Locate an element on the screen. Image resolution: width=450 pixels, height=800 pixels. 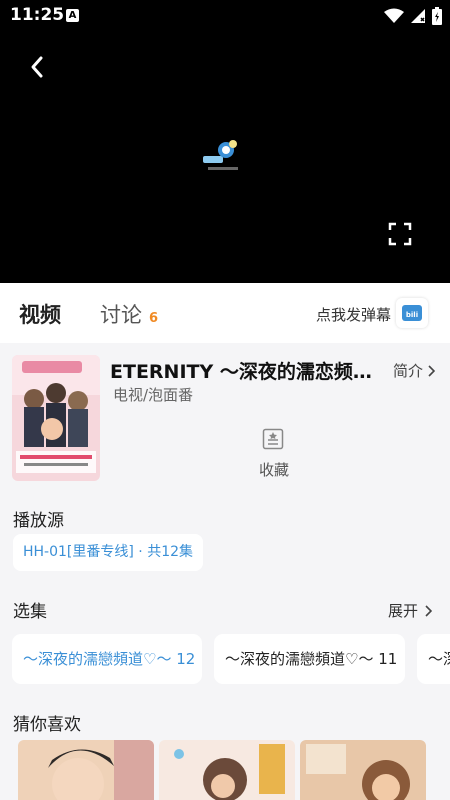
tab-bar: 视频 讨论 6 点我发弹幕 bili is located at coordinates (225, 313).